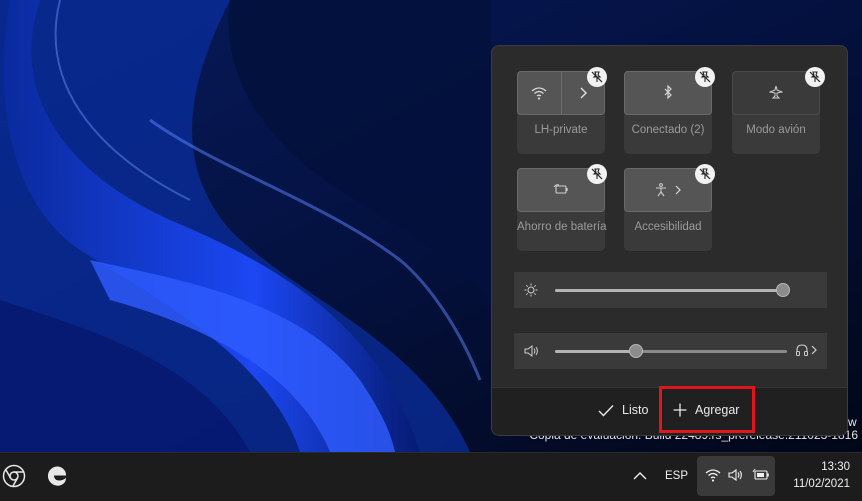 The height and width of the screenshot is (501, 862). Describe the element at coordinates (561, 130) in the screenshot. I see `tile-wifi-label: LH-private` at that location.